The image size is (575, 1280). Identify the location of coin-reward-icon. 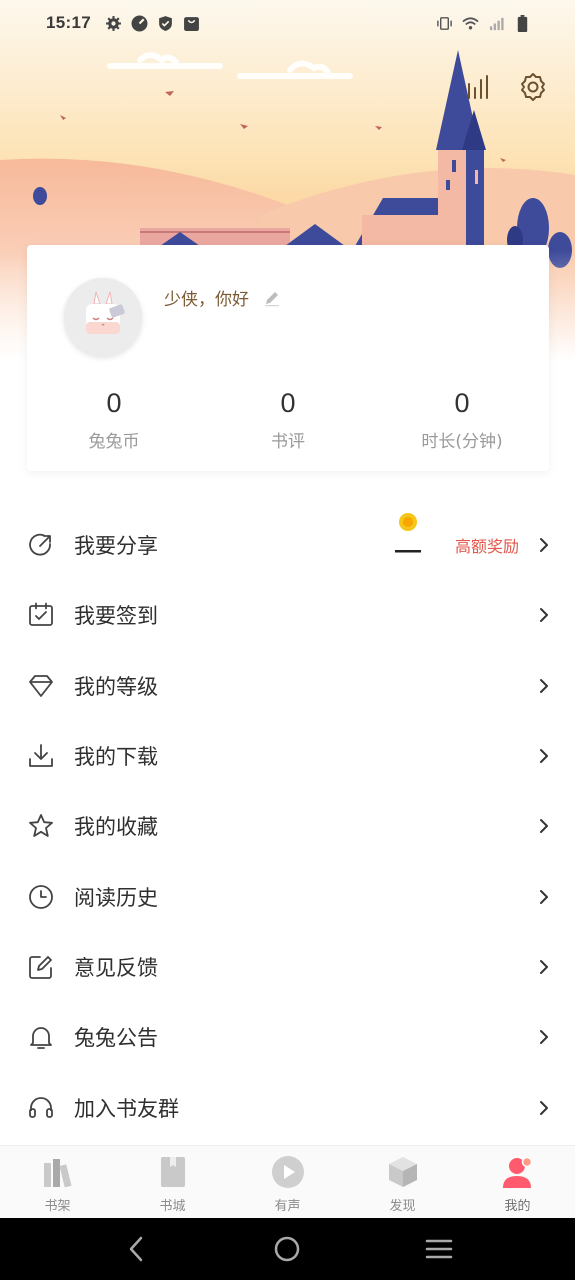
(408, 533).